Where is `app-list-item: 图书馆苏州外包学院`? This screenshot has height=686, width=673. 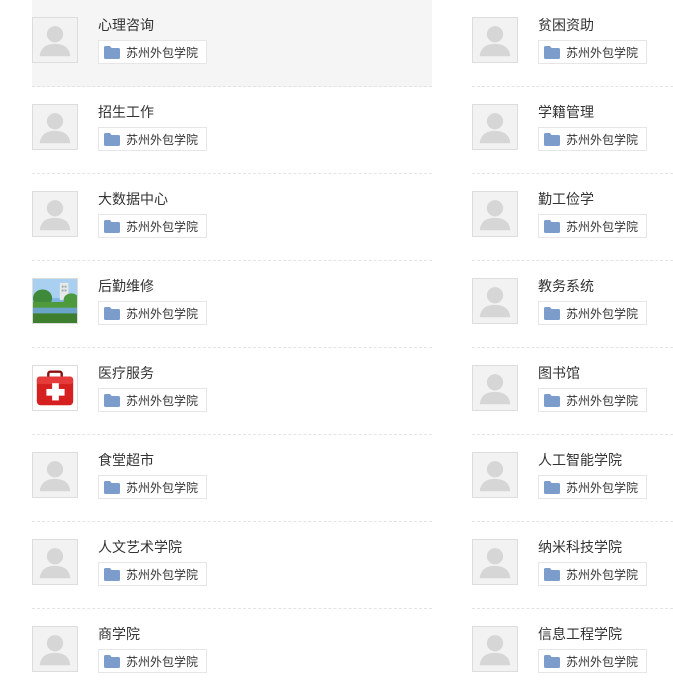 app-list-item: 图书馆苏州外包学院 is located at coordinates (572, 391).